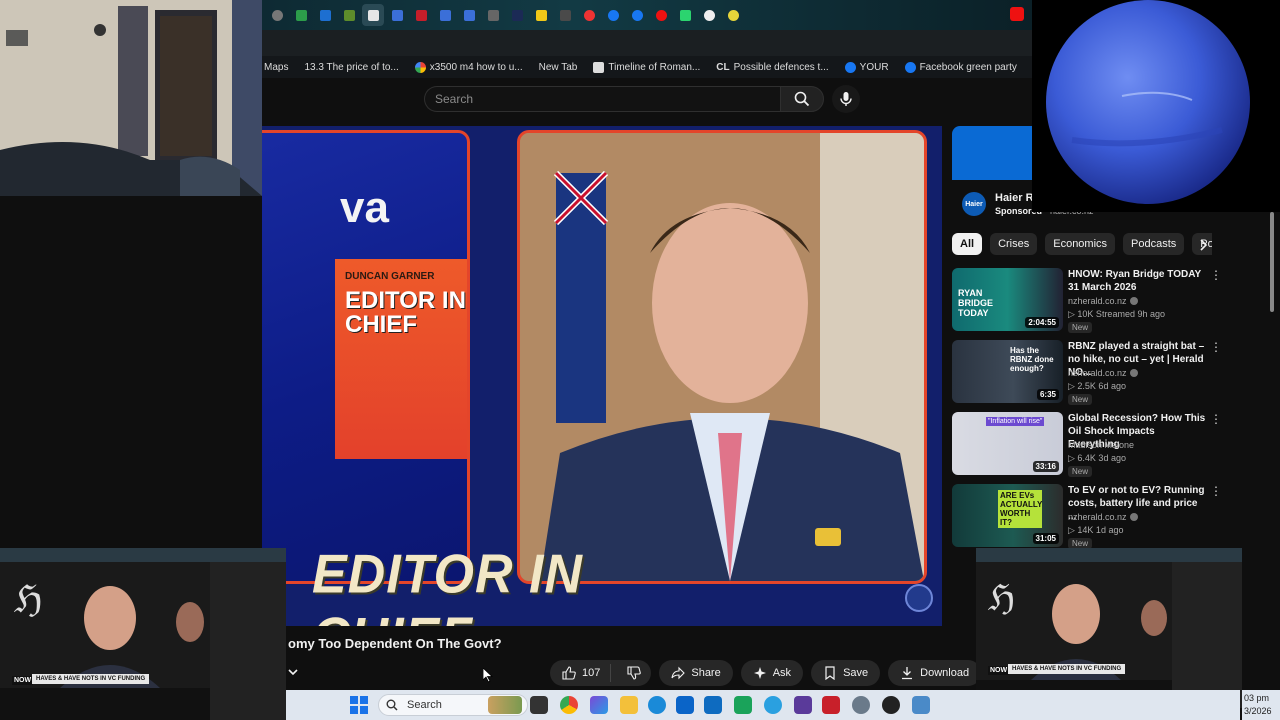 This screenshot has height=720, width=1280. Describe the element at coordinates (629, 705) in the screenshot. I see `file-explorer-icon` at that location.